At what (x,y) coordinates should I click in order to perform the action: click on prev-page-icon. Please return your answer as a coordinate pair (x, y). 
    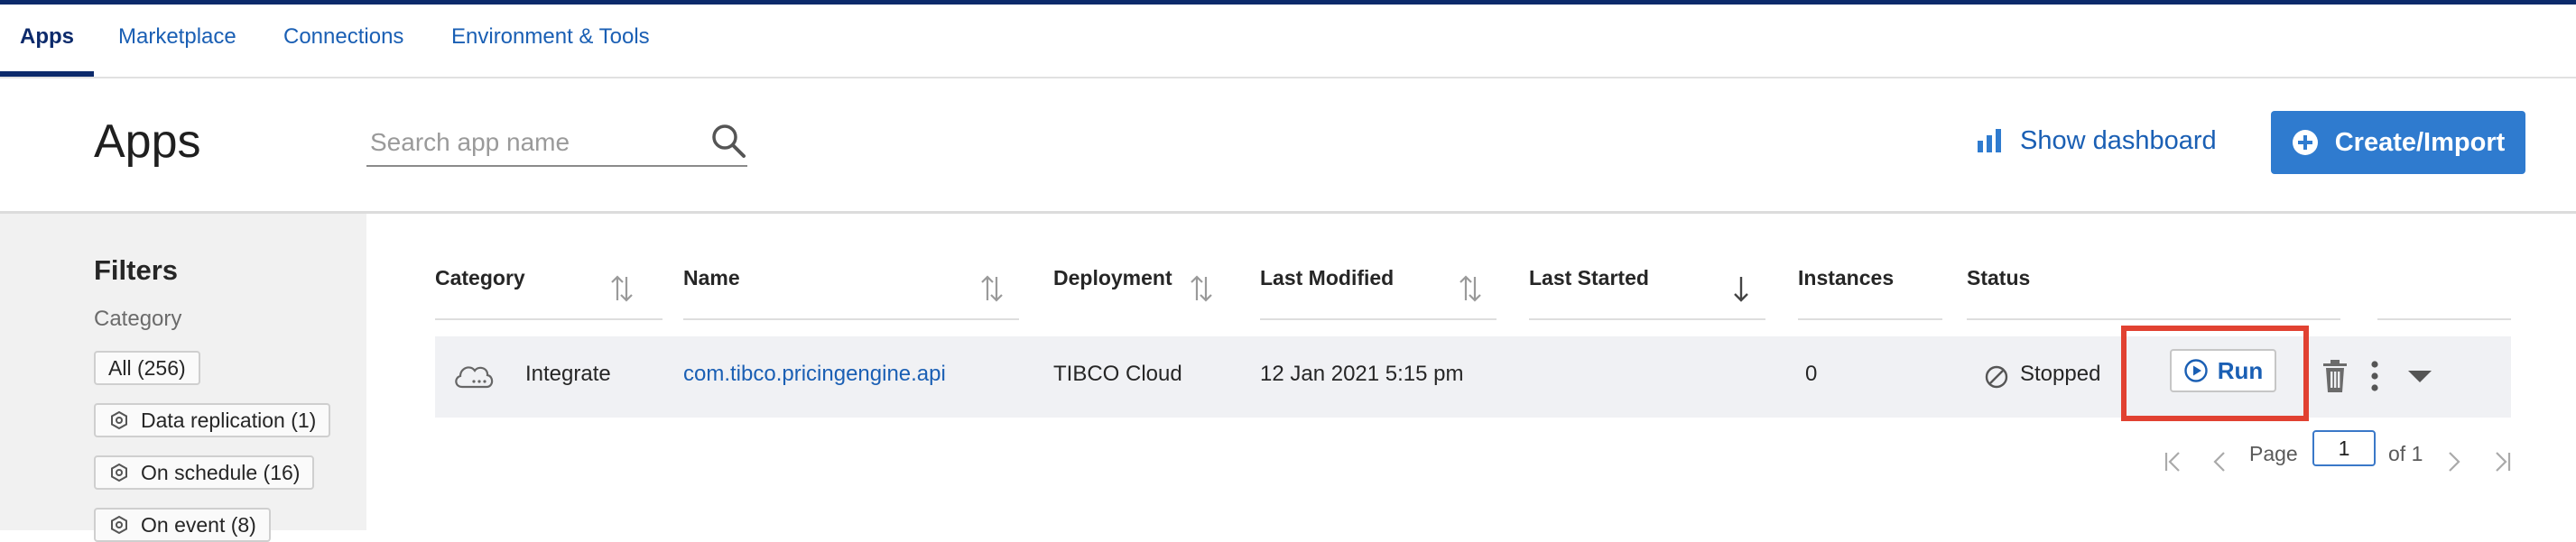
    Looking at the image, I should click on (2220, 461).